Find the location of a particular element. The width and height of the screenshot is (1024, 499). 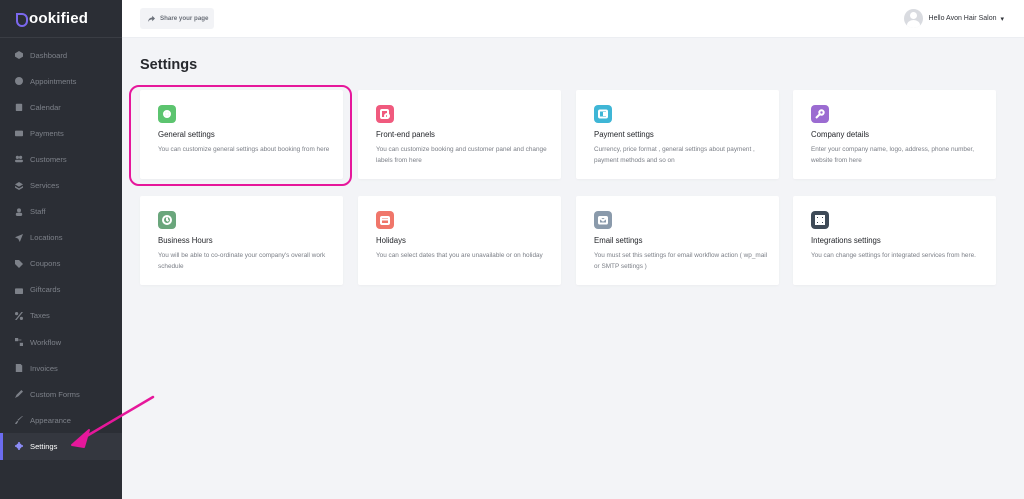

sidebar-item-locations: Locations is located at coordinates (61, 238).